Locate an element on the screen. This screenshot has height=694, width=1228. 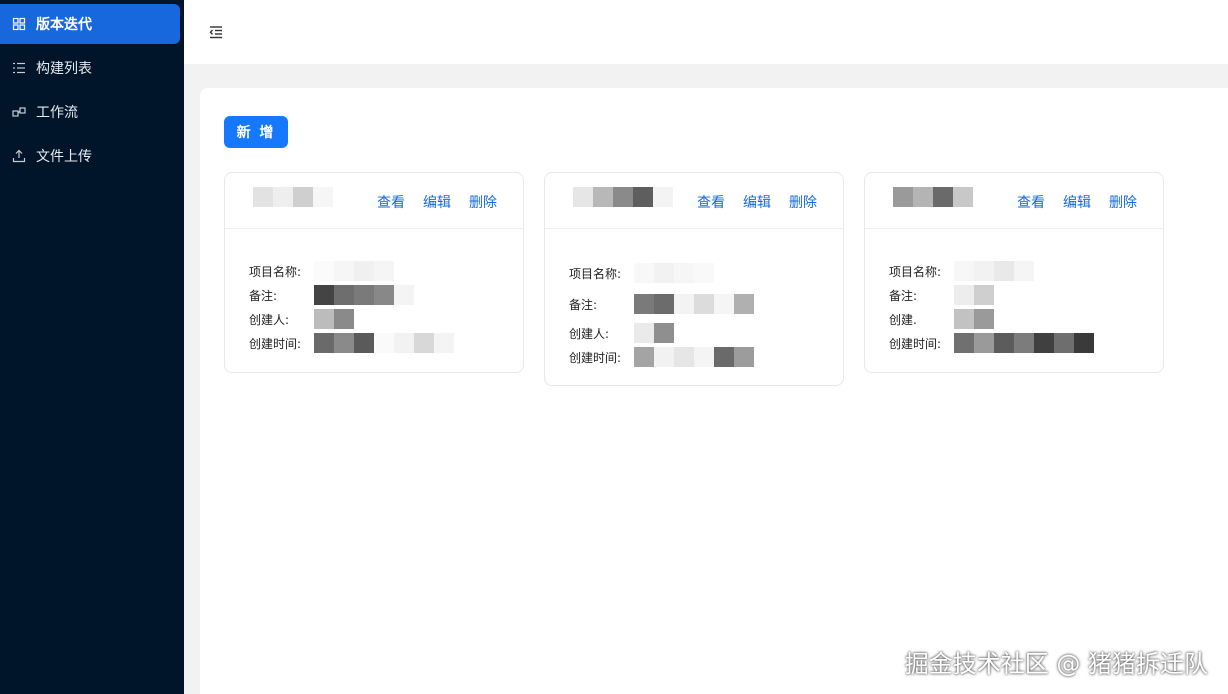
sidebar-item-version-iteration: 版本迭代 is located at coordinates (90, 24).